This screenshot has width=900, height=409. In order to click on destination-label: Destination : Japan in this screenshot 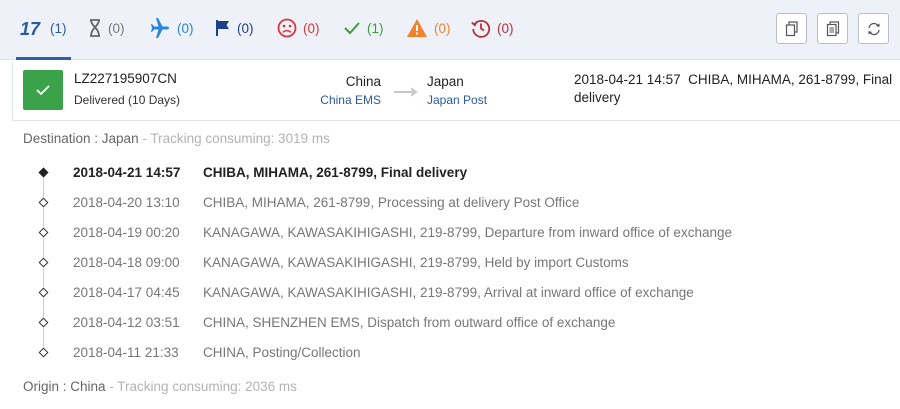, I will do `click(81, 138)`.